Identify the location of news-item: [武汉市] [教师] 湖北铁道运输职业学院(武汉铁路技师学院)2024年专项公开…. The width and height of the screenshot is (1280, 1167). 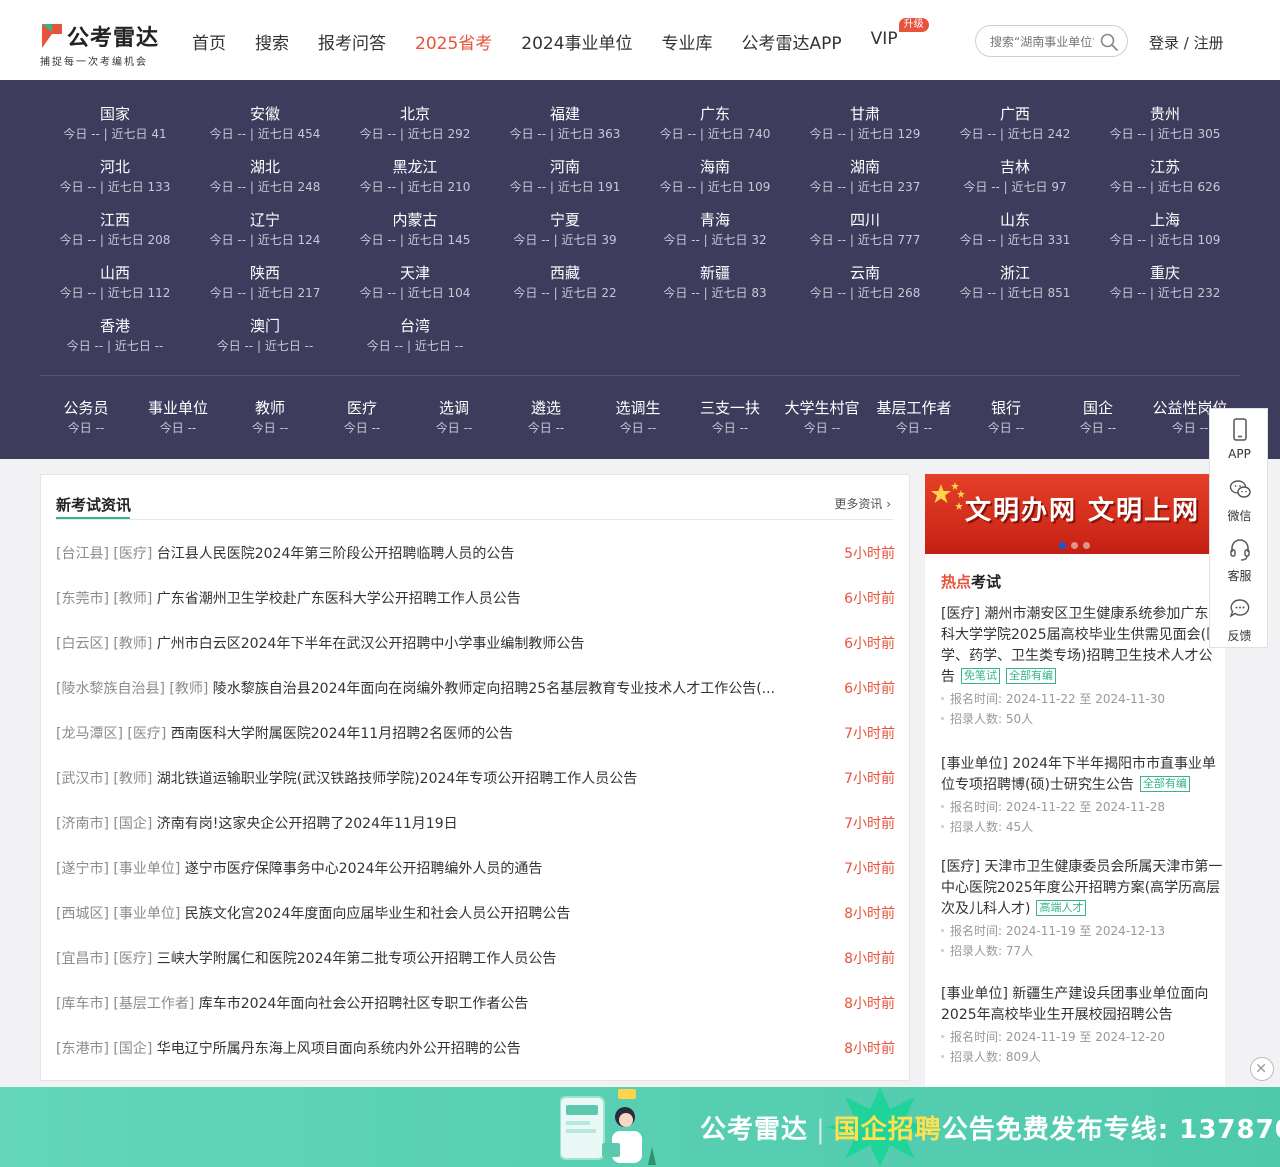
(475, 779).